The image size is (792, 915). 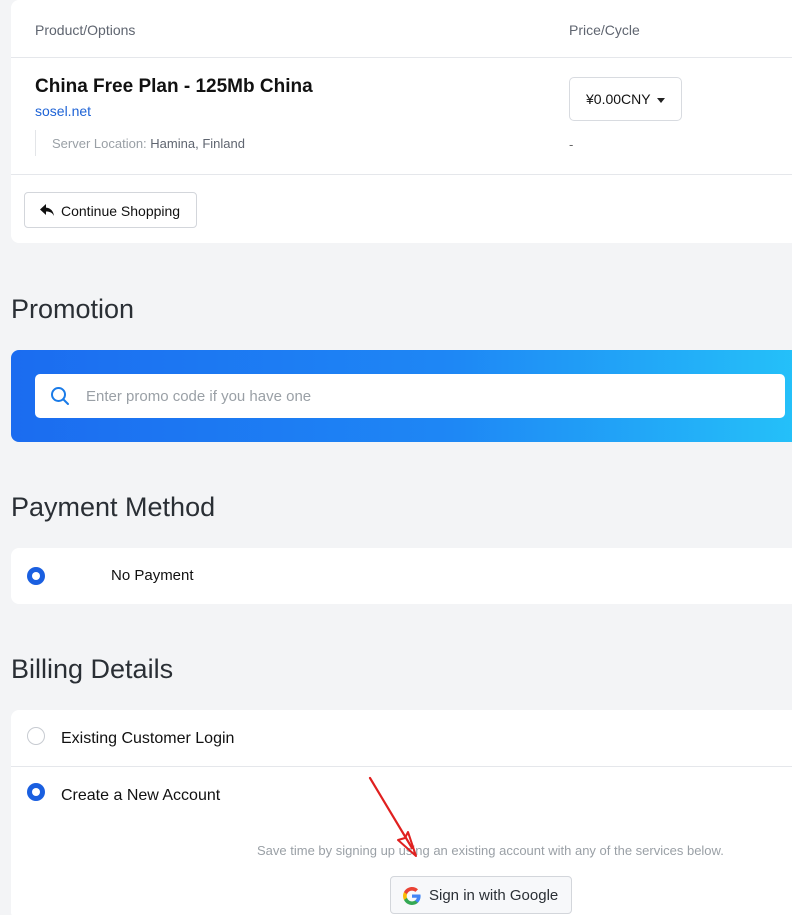 I want to click on reply-icon, so click(x=47, y=210).